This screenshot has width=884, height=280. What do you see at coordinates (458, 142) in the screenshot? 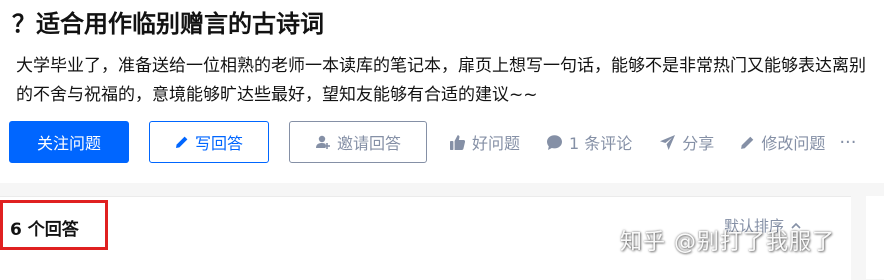
I see `thumbs-up-icon` at bounding box center [458, 142].